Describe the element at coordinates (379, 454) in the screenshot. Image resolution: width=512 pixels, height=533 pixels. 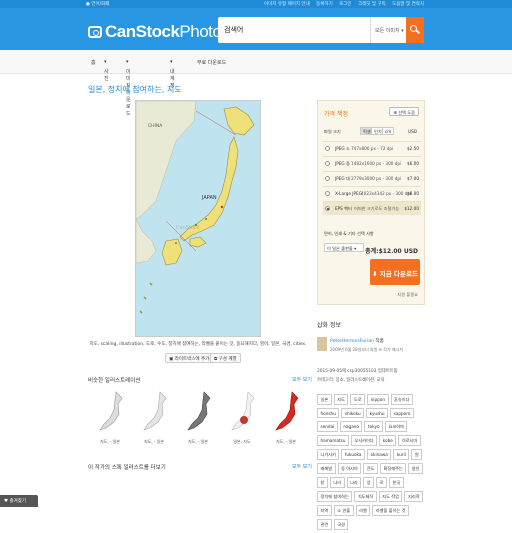
I see `keyword-tag: okinawa` at that location.